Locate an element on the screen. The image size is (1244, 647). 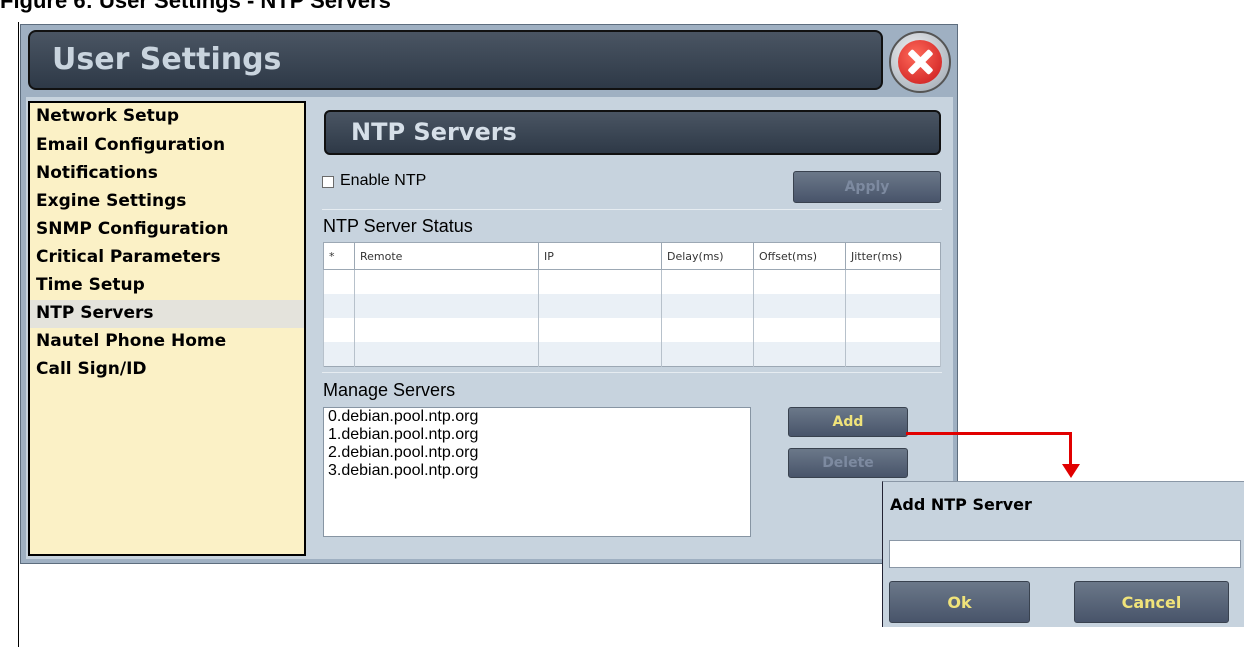
figure-frame-line is located at coordinates (18, 334).